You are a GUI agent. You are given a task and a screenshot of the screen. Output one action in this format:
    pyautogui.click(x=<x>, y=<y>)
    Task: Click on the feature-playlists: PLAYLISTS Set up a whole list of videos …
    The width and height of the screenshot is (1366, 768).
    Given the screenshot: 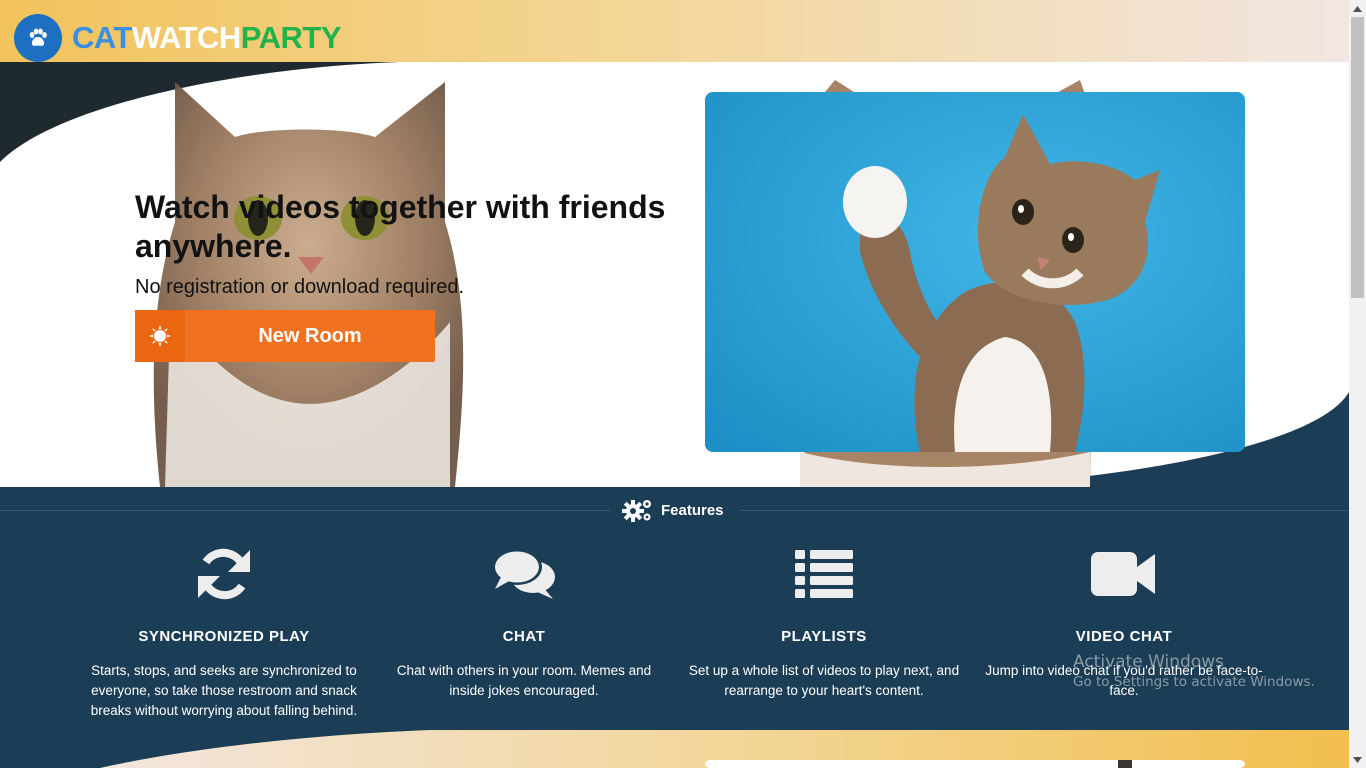 What is the action you would take?
    pyautogui.click(x=824, y=621)
    